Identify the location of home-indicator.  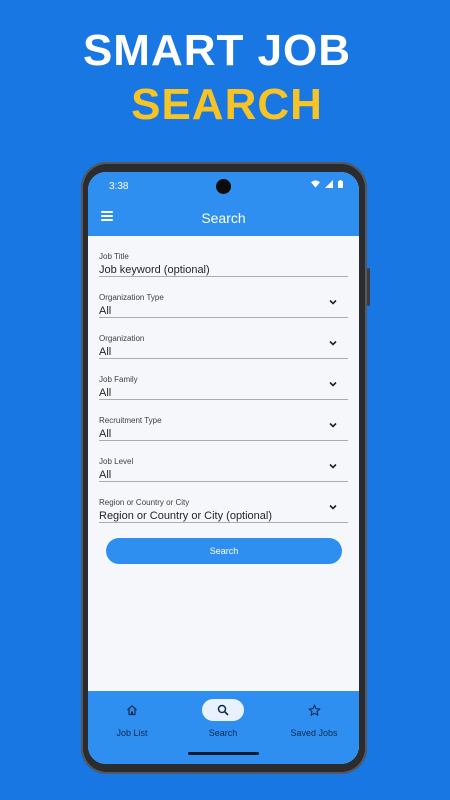
(223, 753).